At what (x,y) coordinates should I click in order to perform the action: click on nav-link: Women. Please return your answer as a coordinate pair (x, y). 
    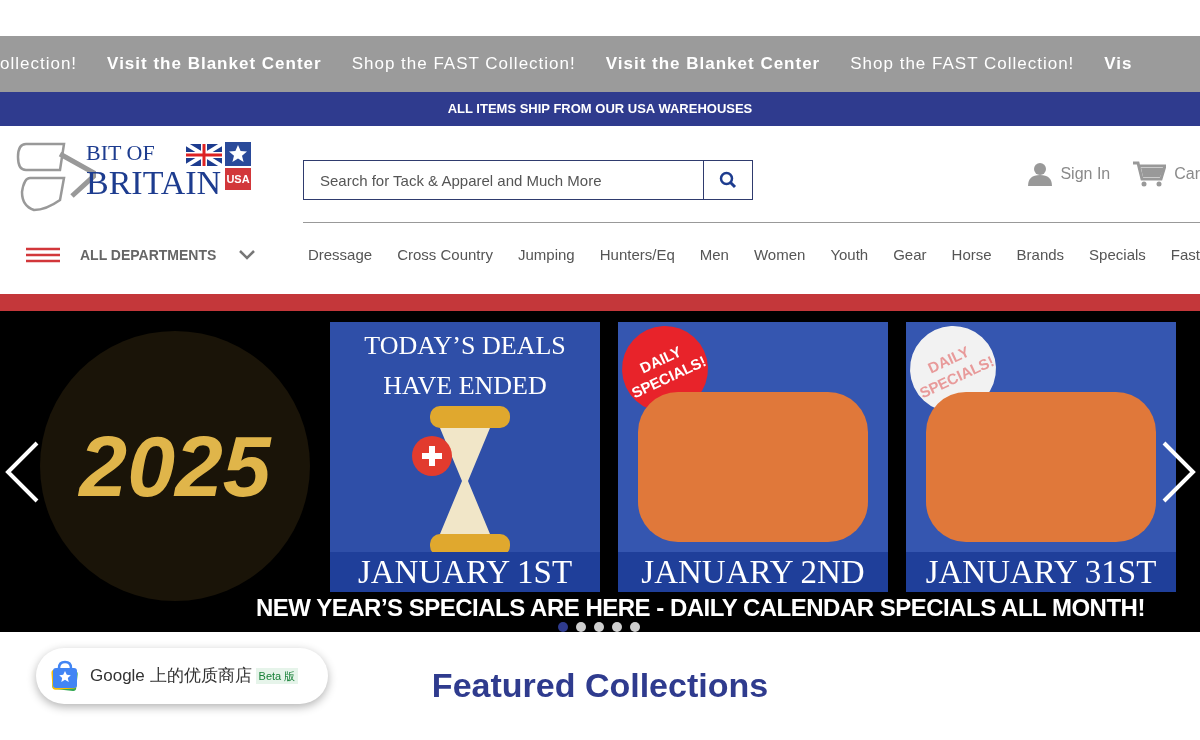
    Looking at the image, I should click on (779, 255).